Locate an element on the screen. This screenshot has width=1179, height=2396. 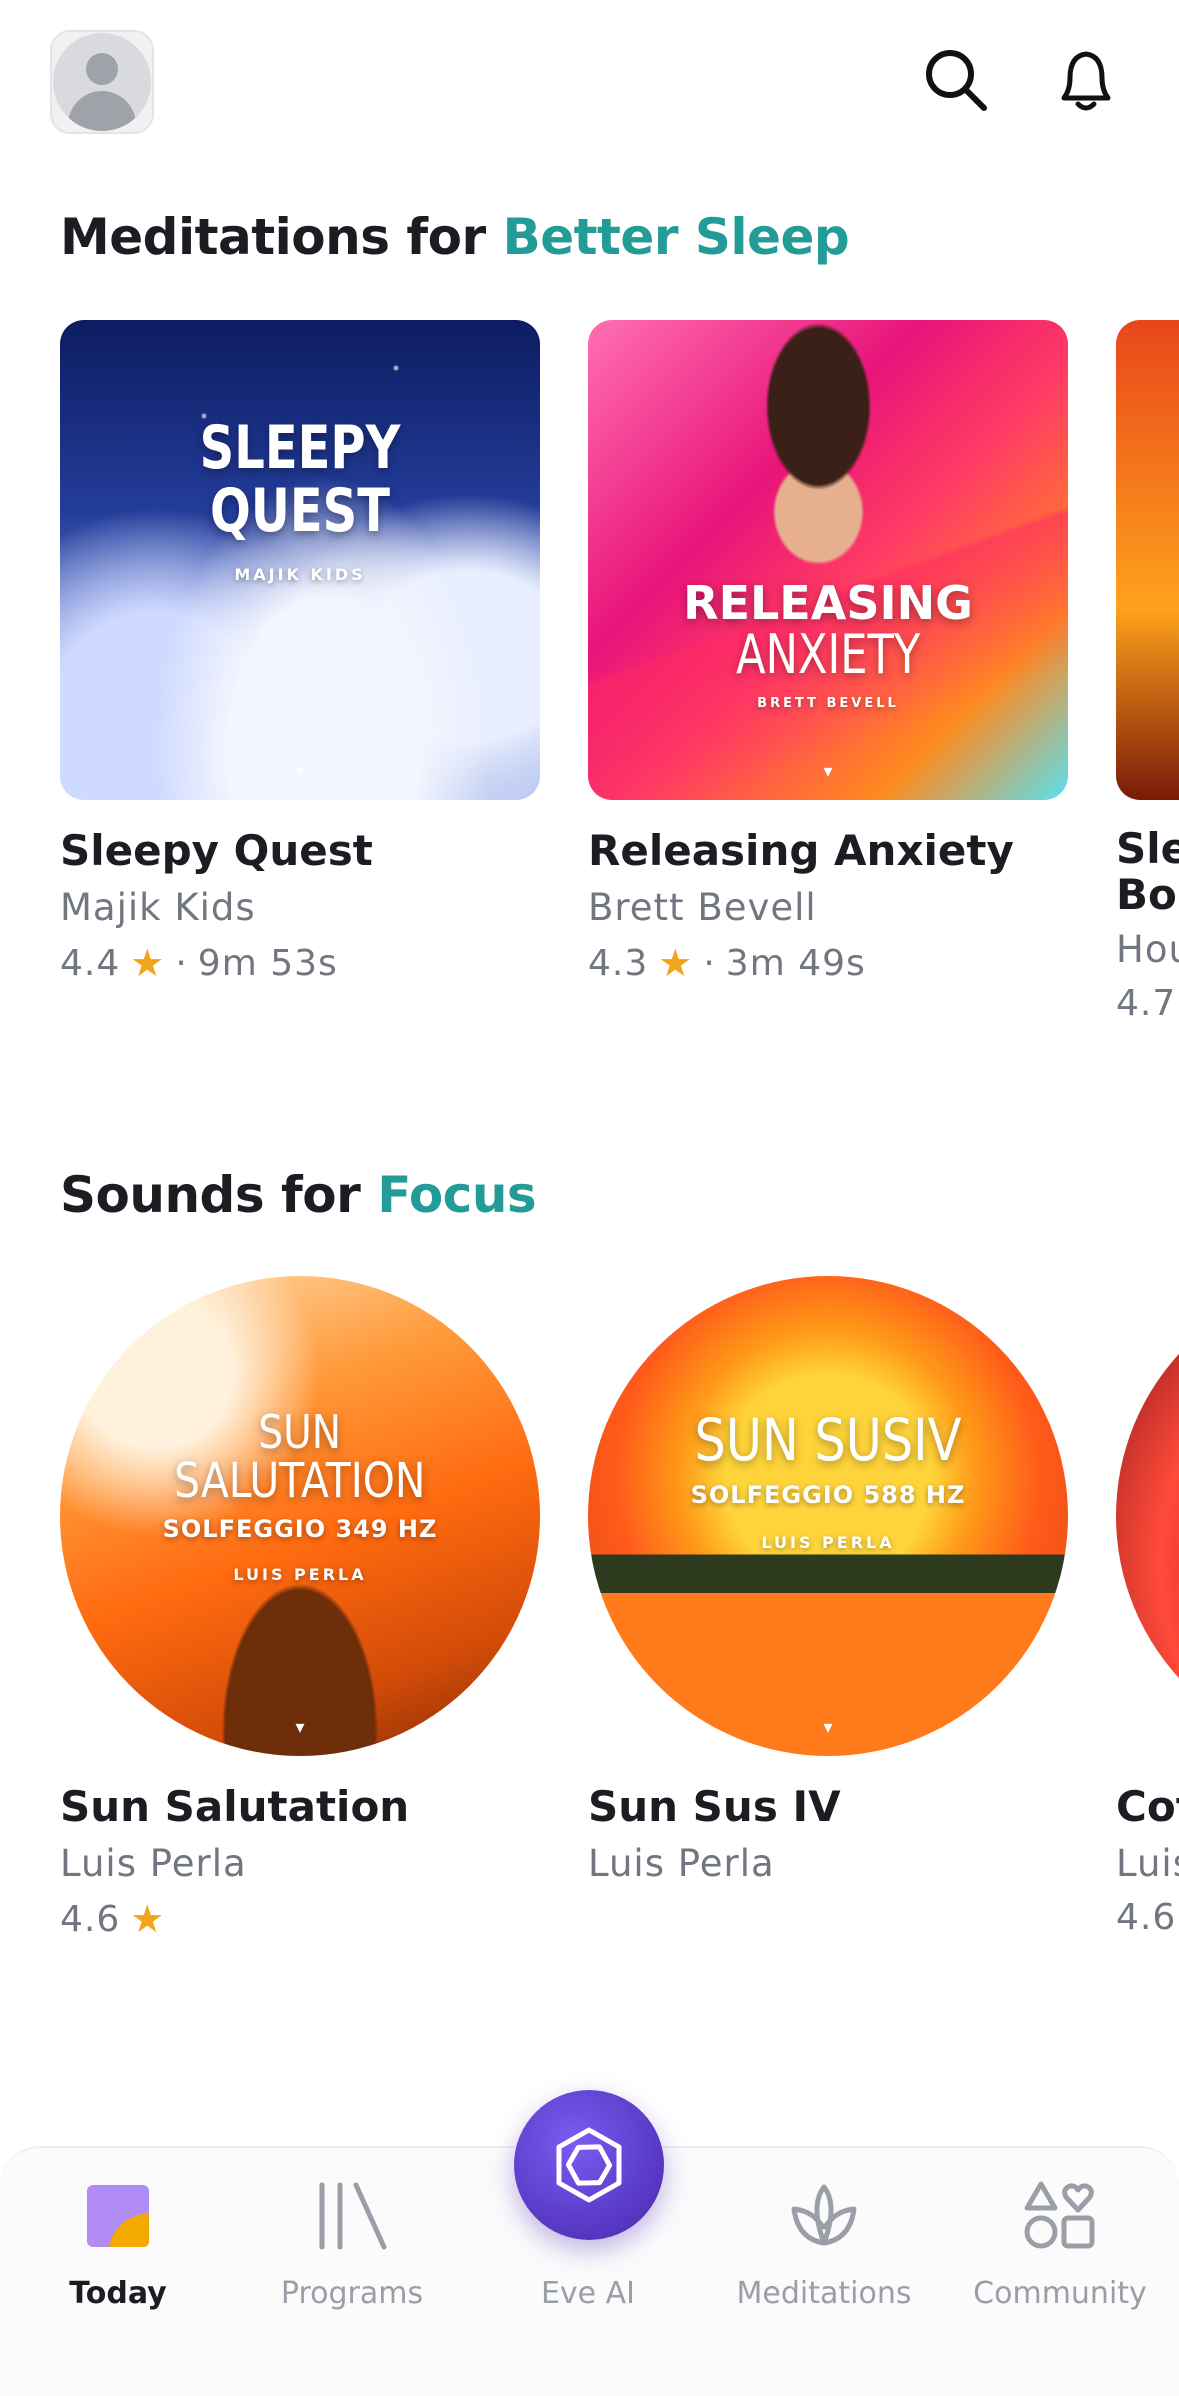
search-button is located at coordinates (956, 80).